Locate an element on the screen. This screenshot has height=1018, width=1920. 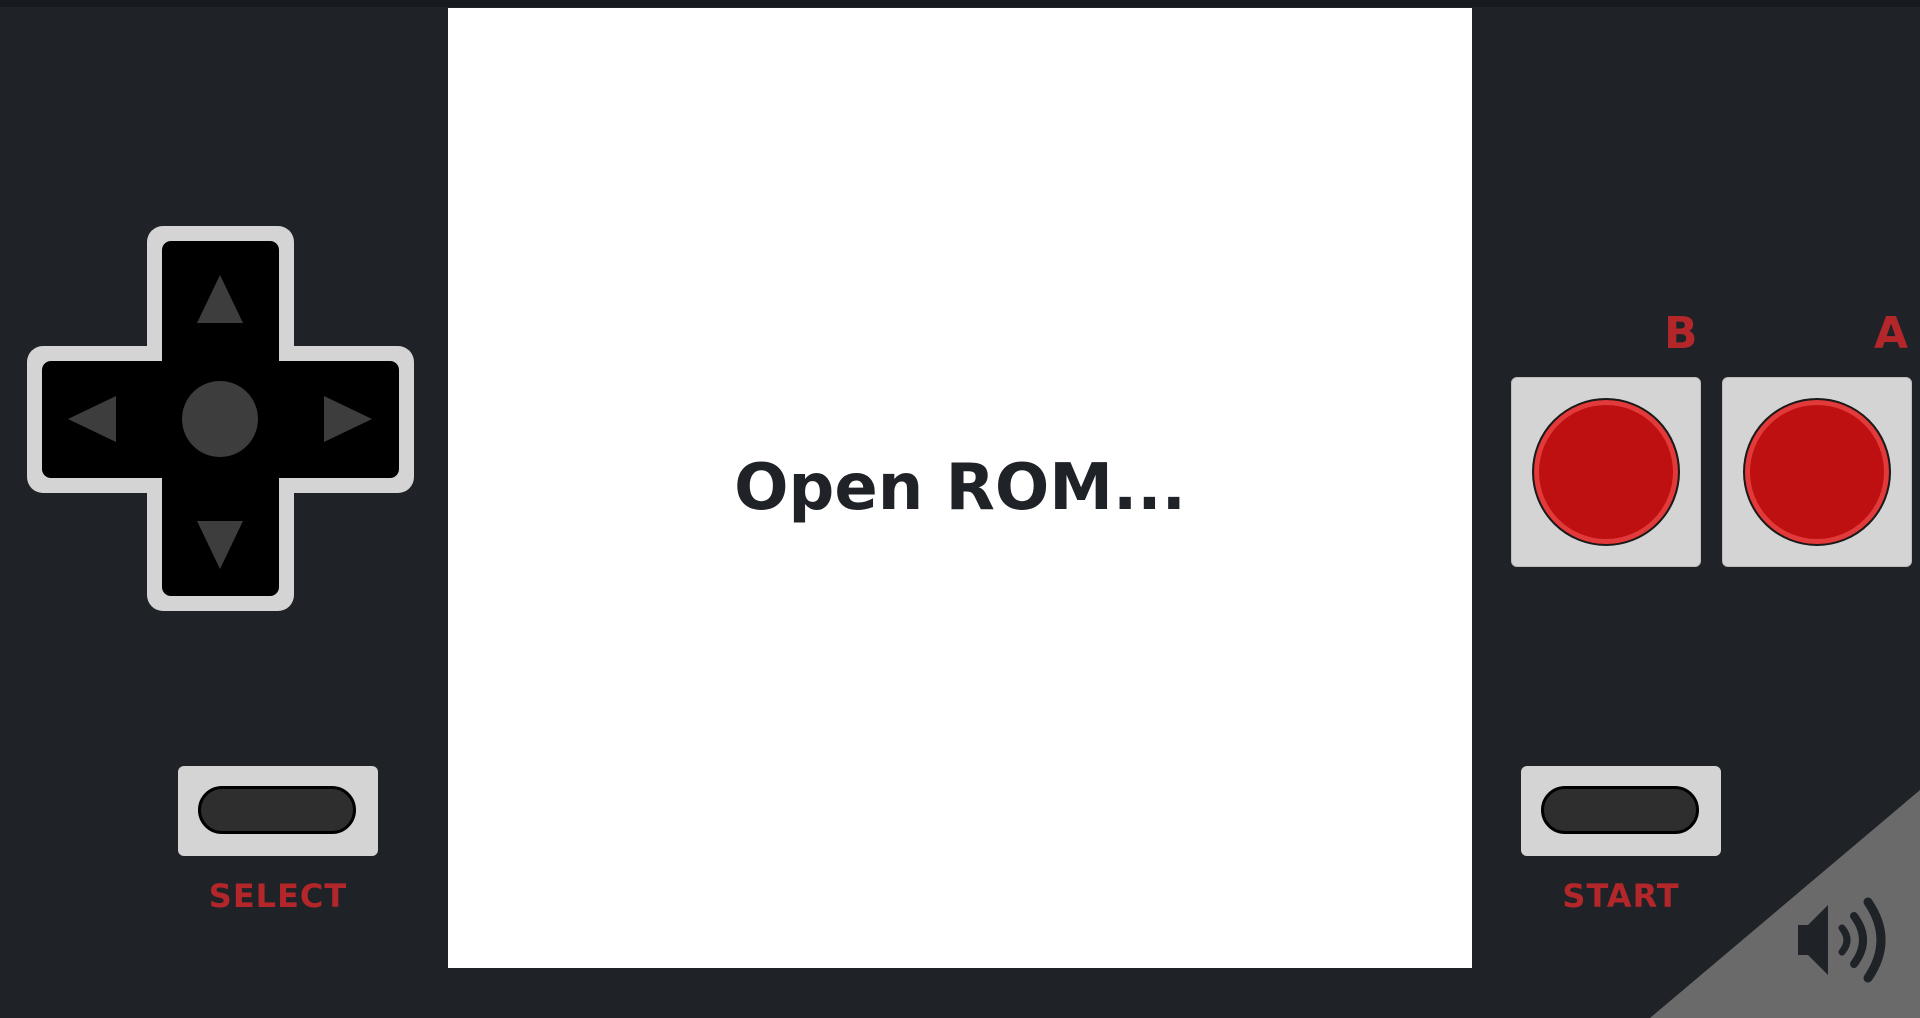
select-button is located at coordinates (278, 811).